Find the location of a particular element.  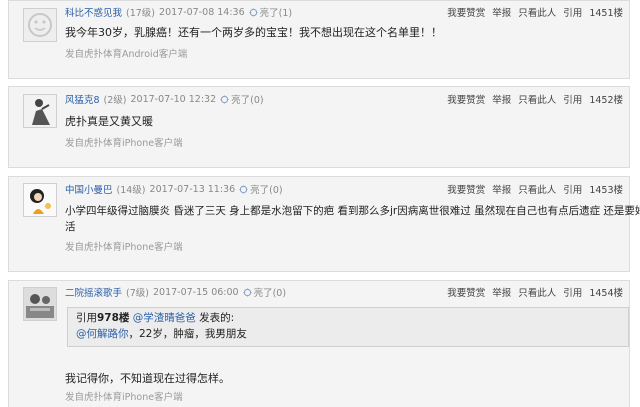

floor-number: 1454楼 is located at coordinates (606, 293).